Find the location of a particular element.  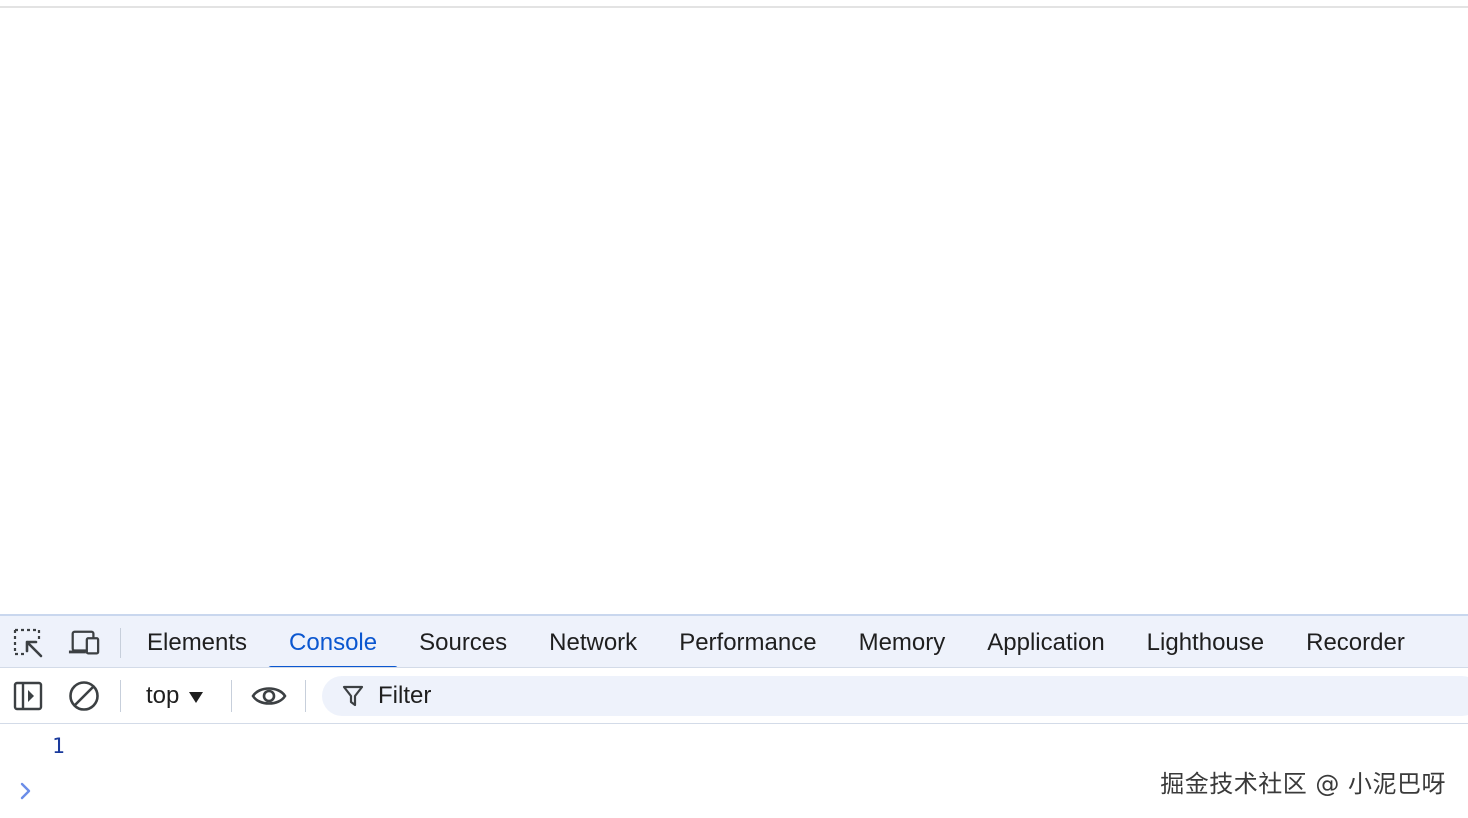

console-log-value: 1 is located at coordinates (58, 746).